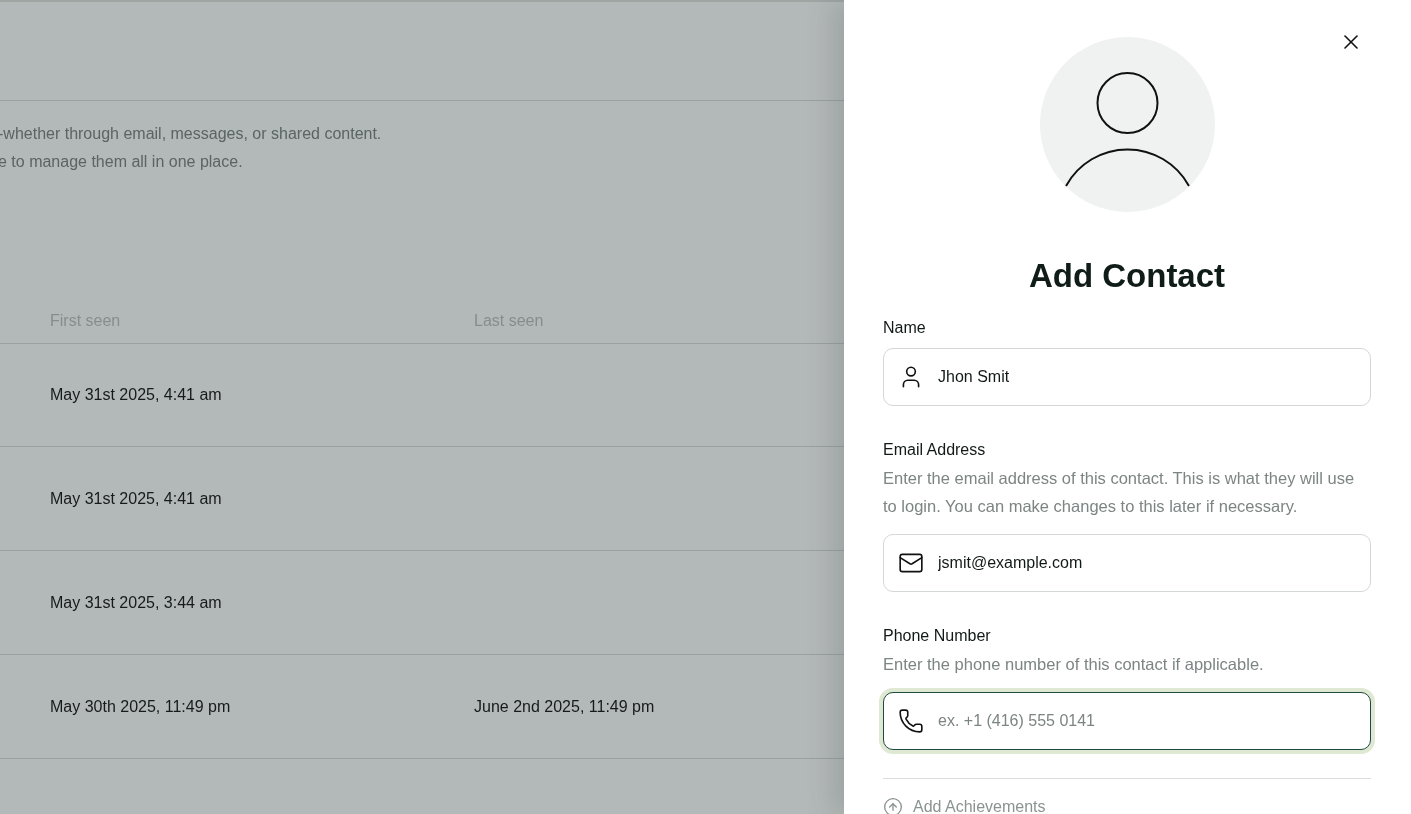  I want to click on field-hint: Enter the phone number of this contact if applicable., so click(1074, 664).